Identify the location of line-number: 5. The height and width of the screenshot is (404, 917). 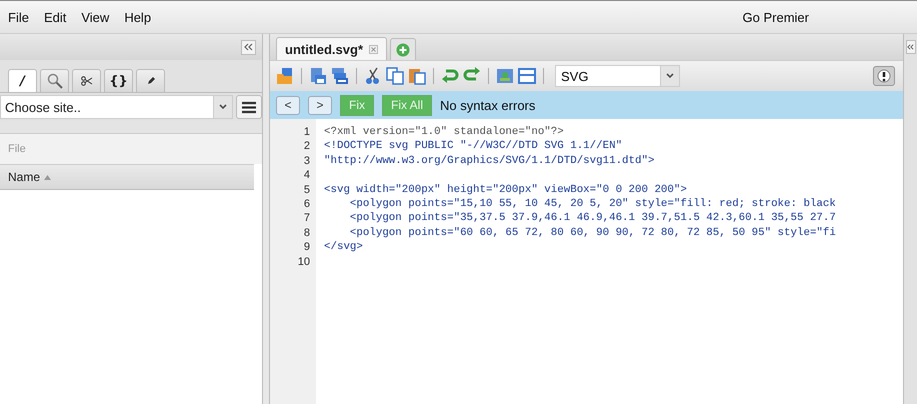
(307, 190).